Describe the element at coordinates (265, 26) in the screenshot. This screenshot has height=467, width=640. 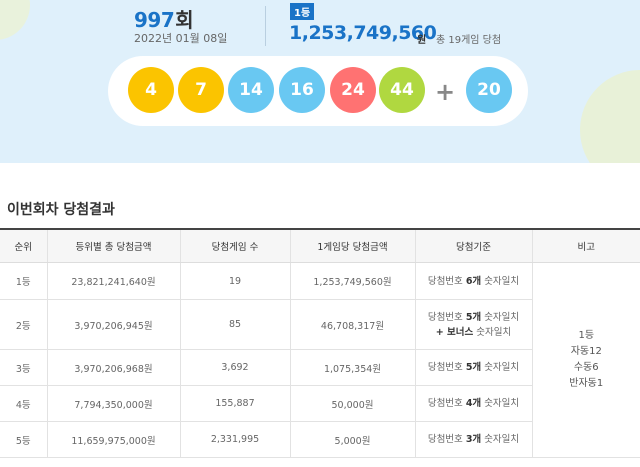
I see `header-divider` at that location.